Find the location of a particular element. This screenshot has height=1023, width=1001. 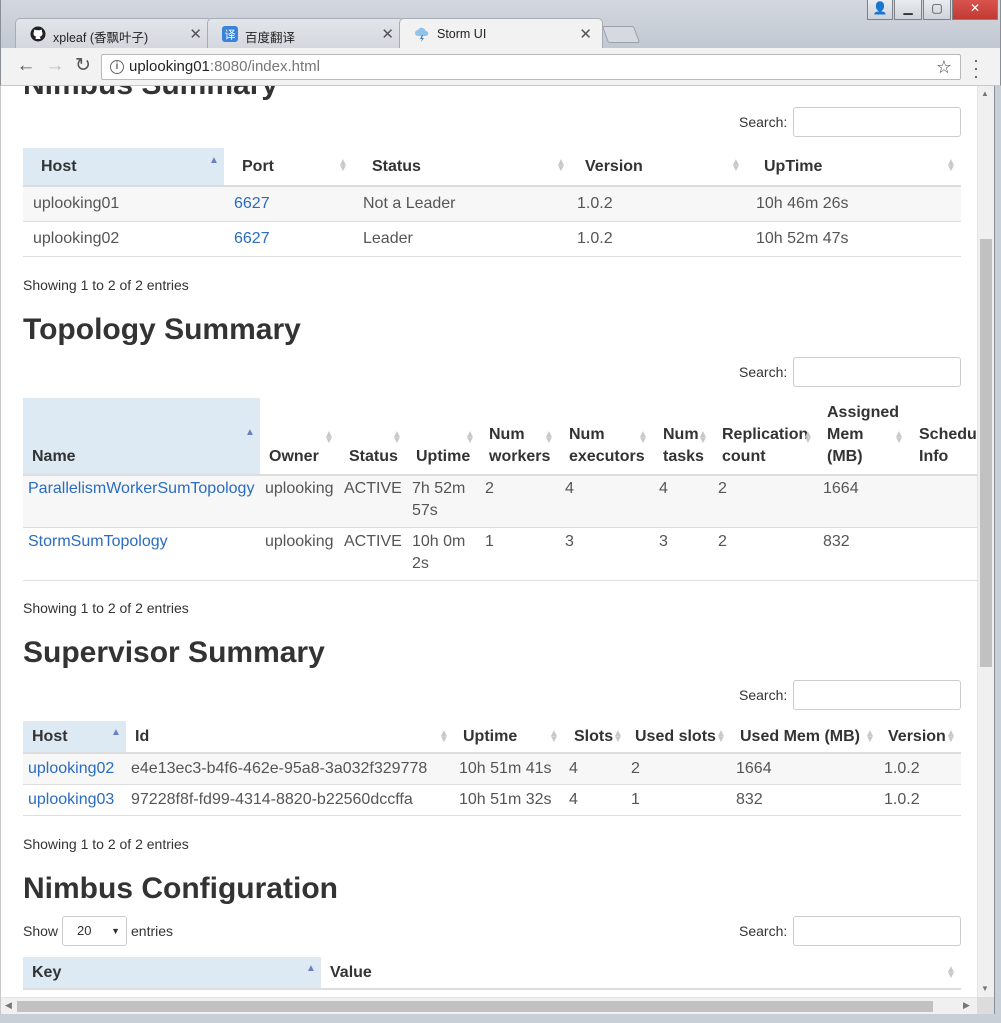

entries-per-page-select: 20 ▼ is located at coordinates (94, 931).